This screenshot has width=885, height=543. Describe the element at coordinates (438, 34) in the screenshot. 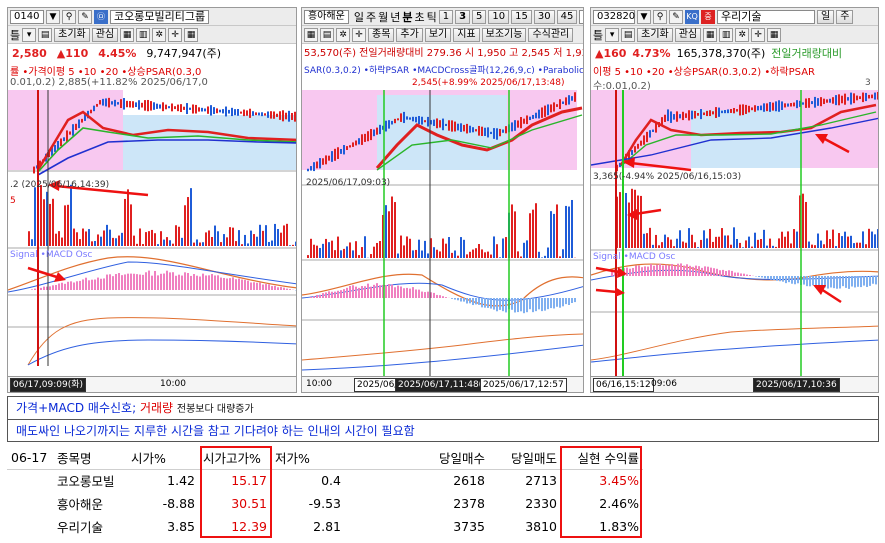

I see `view-tool-button: 보기` at that location.